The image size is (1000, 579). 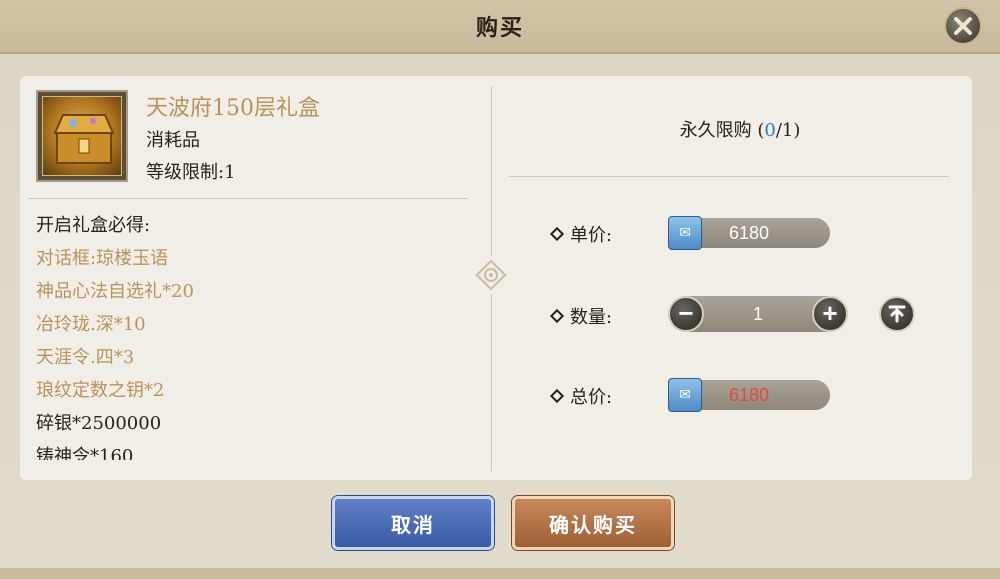 What do you see at coordinates (715, 130) in the screenshot?
I see `limit-label: 永久限购` at bounding box center [715, 130].